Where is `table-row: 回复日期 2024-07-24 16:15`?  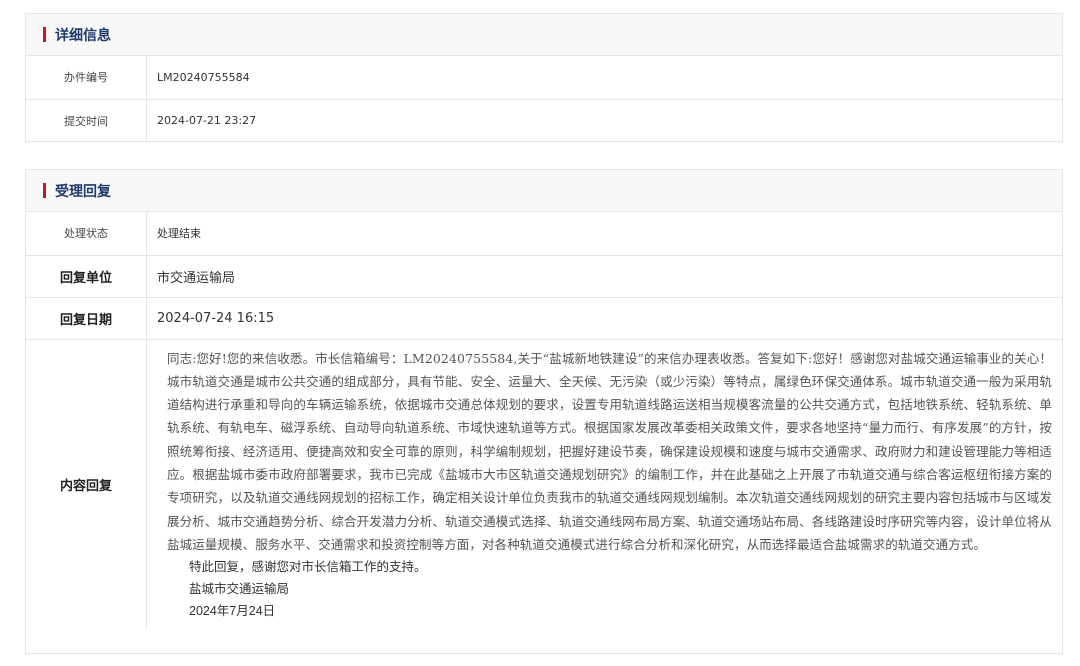 table-row: 回复日期 2024-07-24 16:15 is located at coordinates (544, 317).